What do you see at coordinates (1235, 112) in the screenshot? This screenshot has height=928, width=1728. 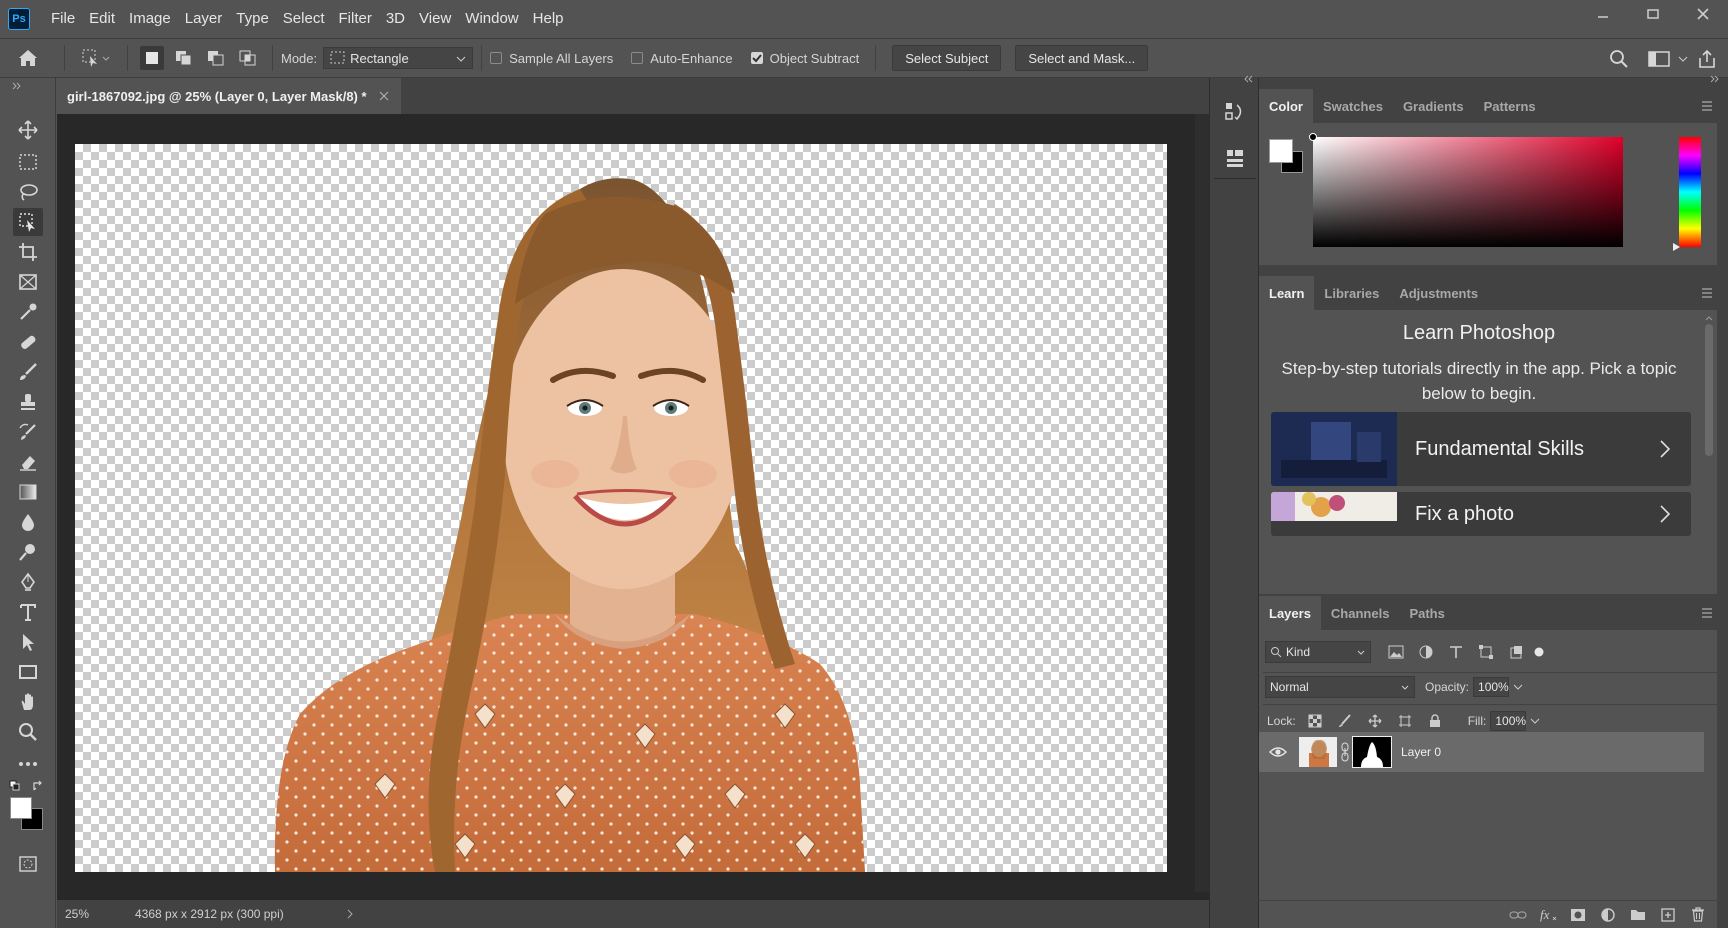 I see `history-panel-button` at bounding box center [1235, 112].